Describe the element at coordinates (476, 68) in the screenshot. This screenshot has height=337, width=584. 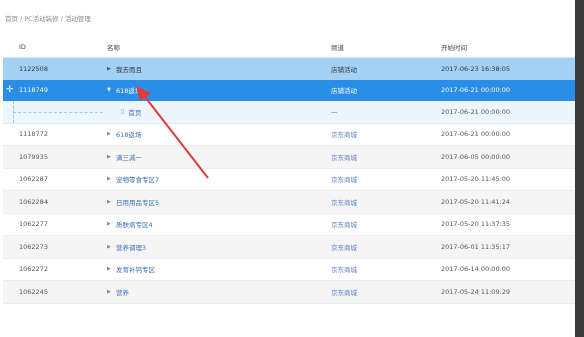
I see `row-start-time: 2017-06-23 16:38:05` at that location.